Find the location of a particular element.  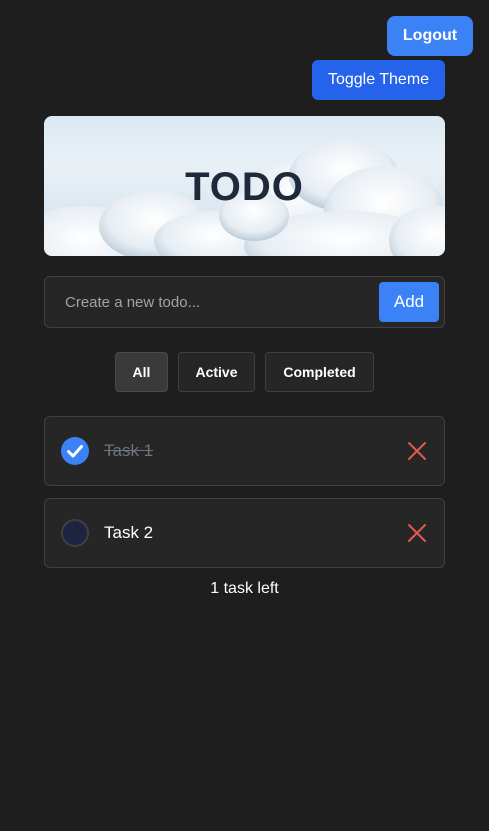

tasks-left-count: 1 task left is located at coordinates (244, 588).